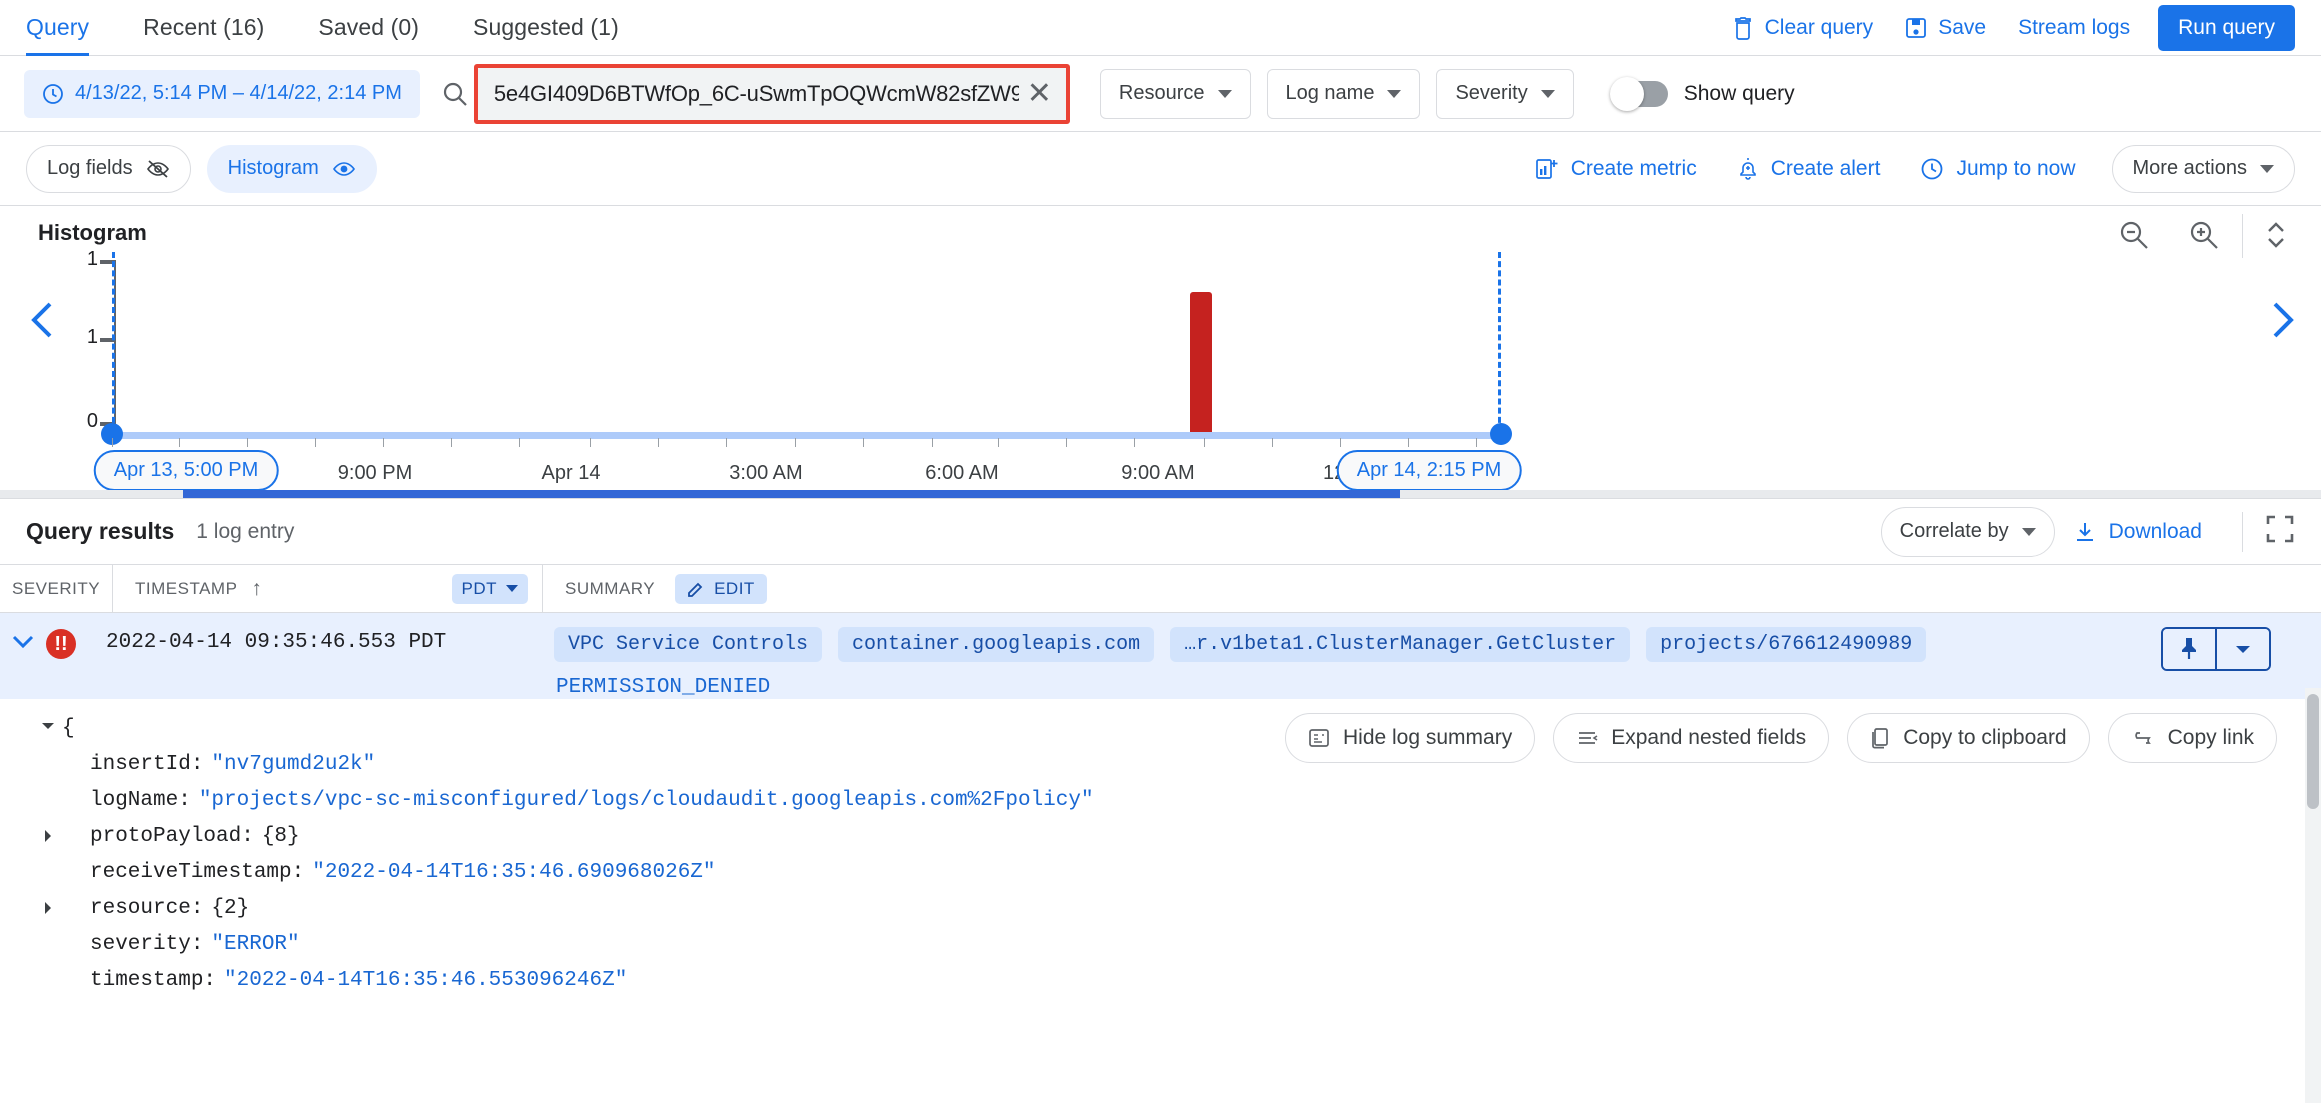 This screenshot has height=1103, width=2321. What do you see at coordinates (2276, 237) in the screenshot?
I see `histogram-resize-handle` at bounding box center [2276, 237].